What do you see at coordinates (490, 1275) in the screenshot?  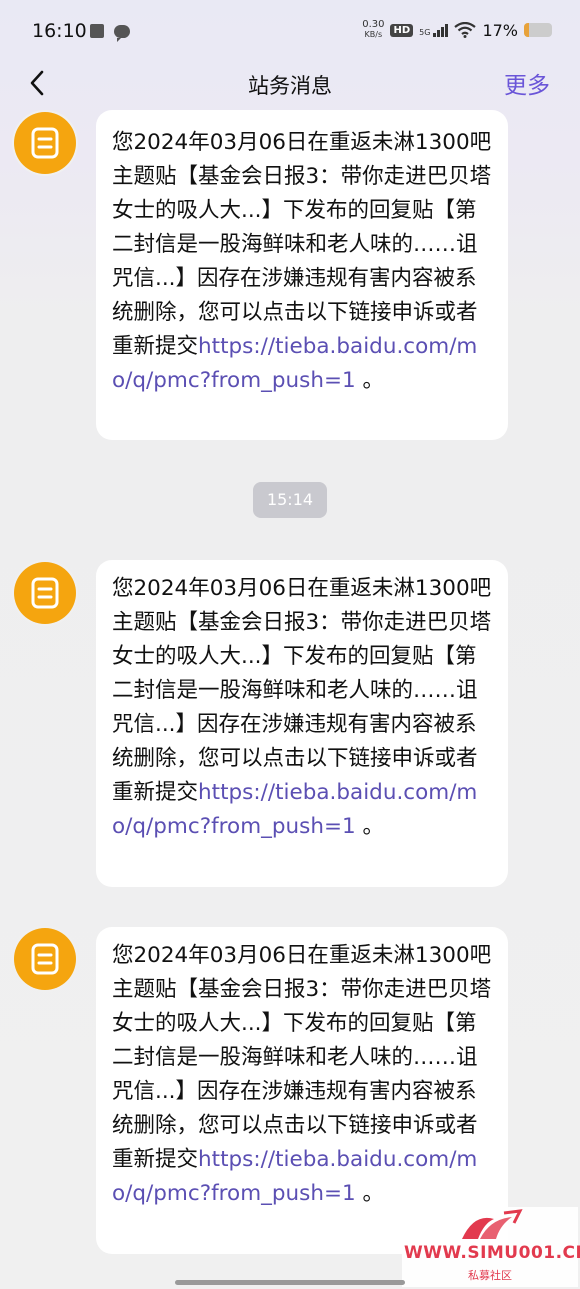 I see `watermark-subtext: 私募社区` at bounding box center [490, 1275].